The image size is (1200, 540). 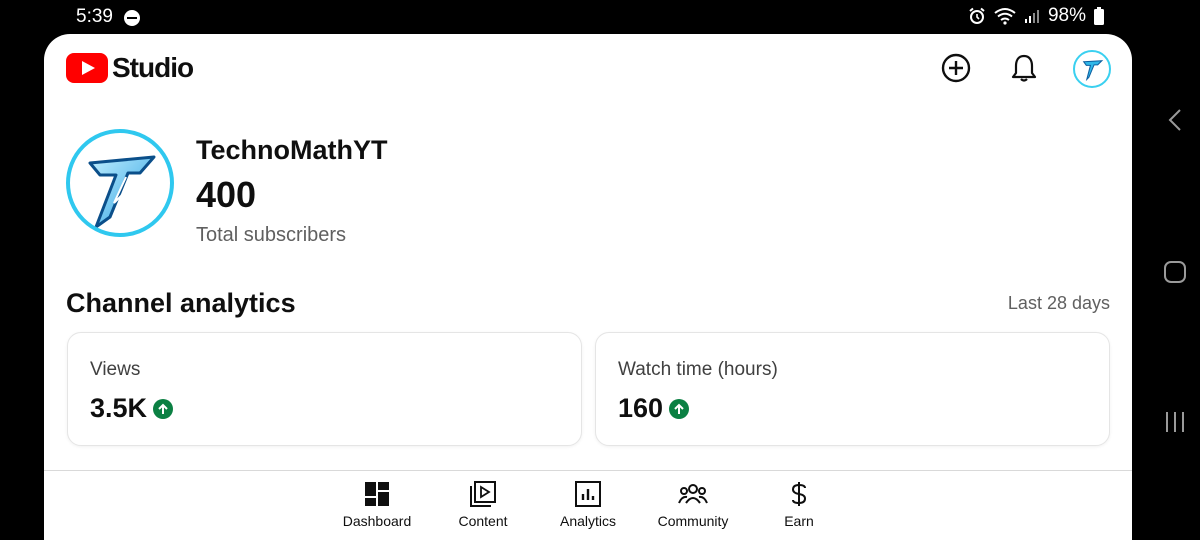 I want to click on card-label: Watch time (hours), so click(x=698, y=369).